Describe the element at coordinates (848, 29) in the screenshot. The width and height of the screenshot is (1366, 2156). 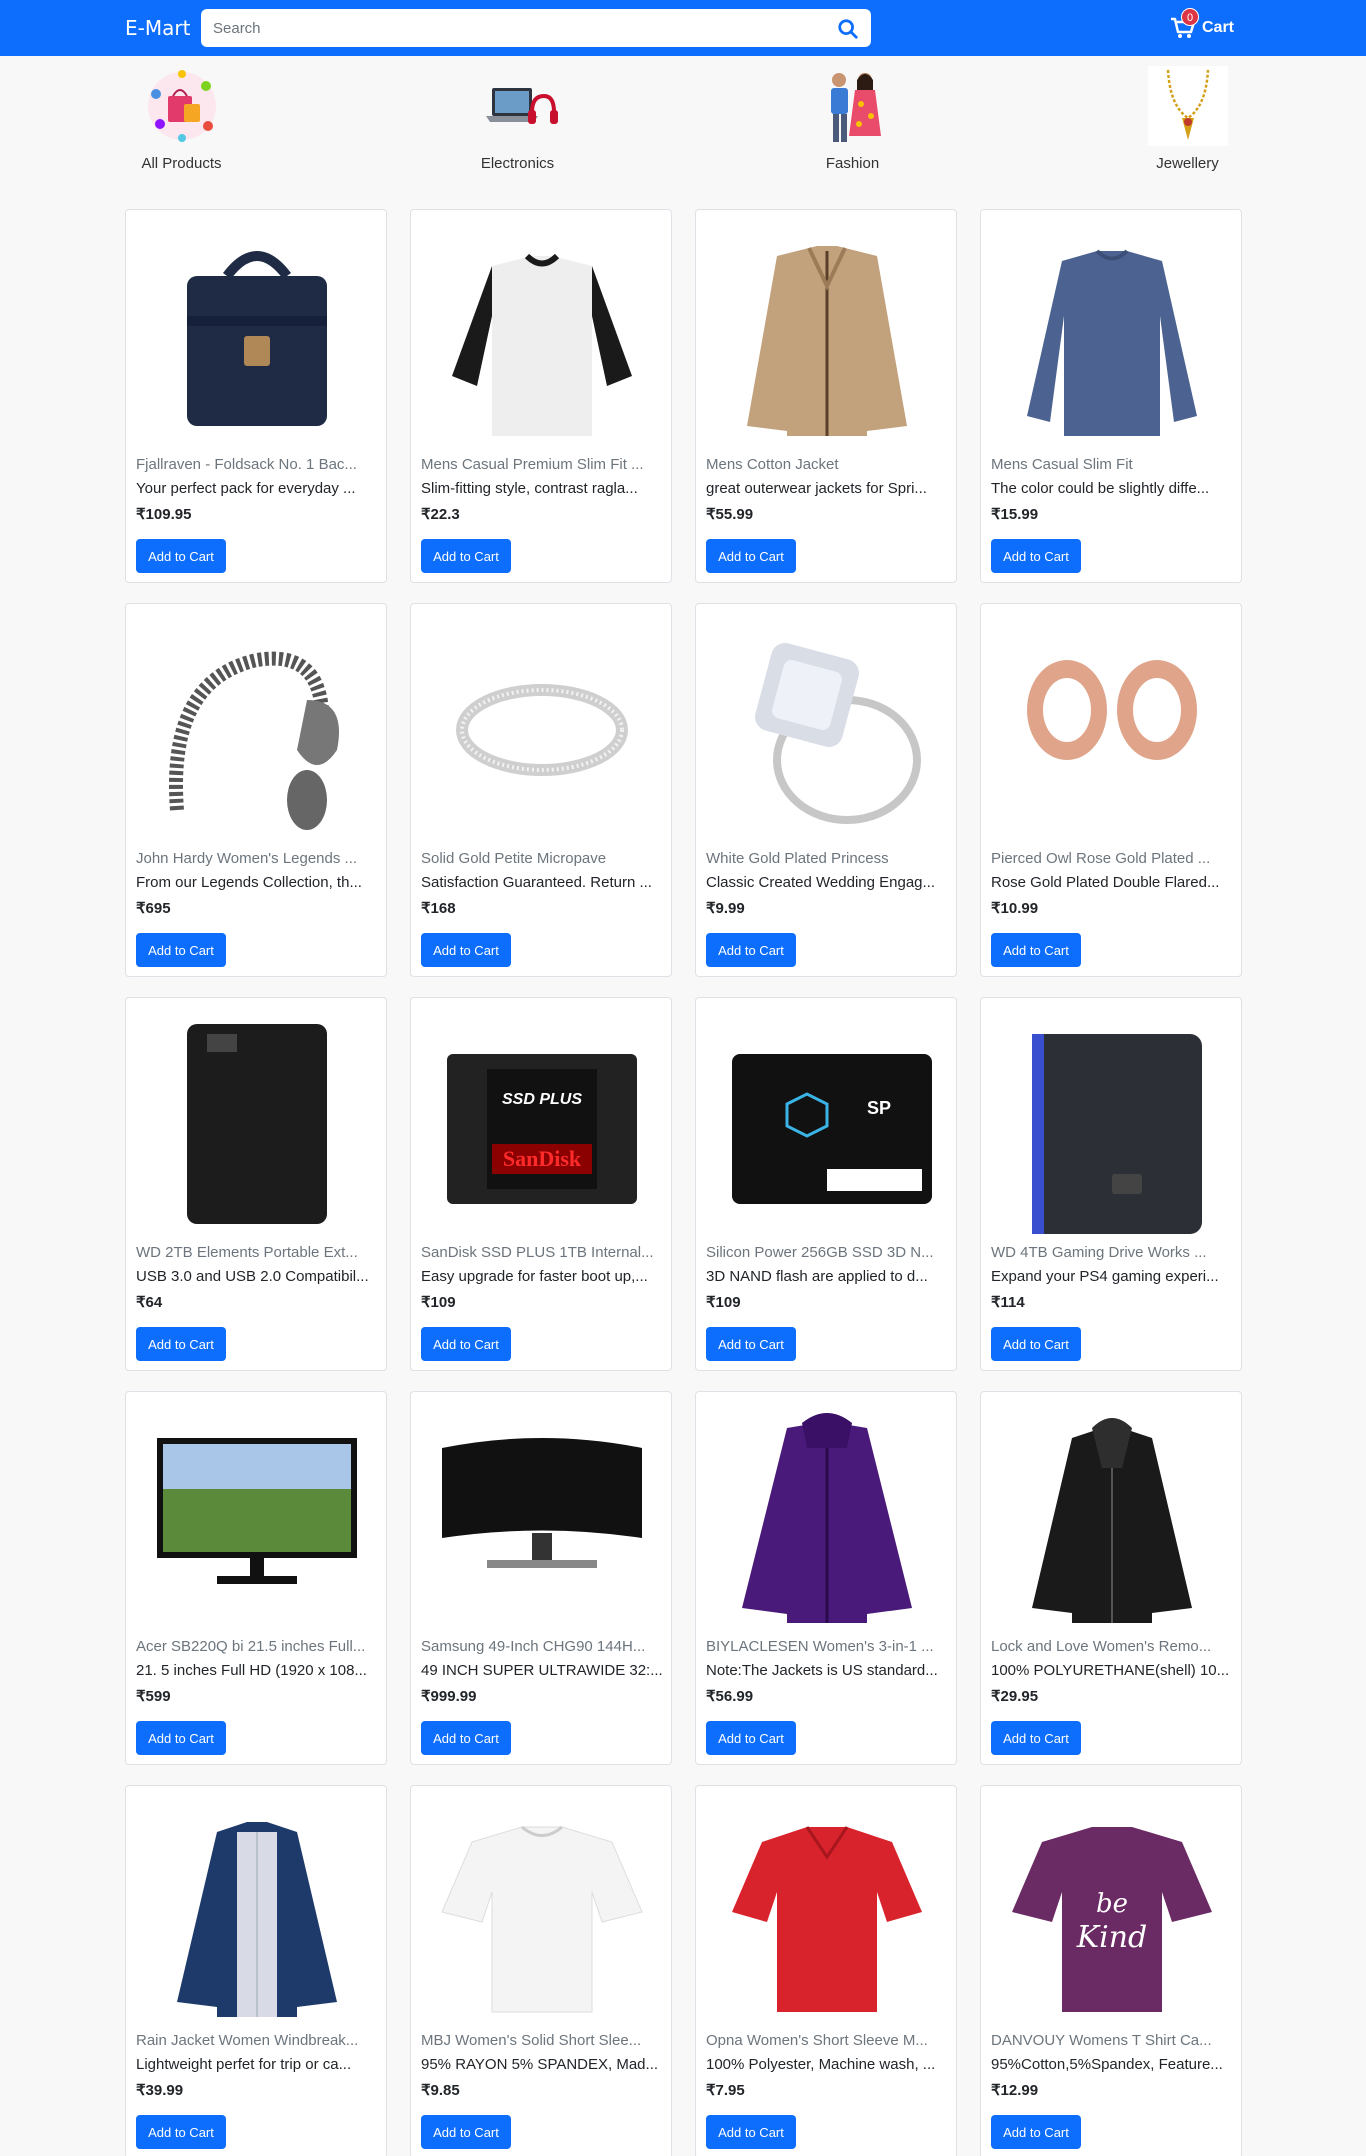
I see `search-icon` at that location.